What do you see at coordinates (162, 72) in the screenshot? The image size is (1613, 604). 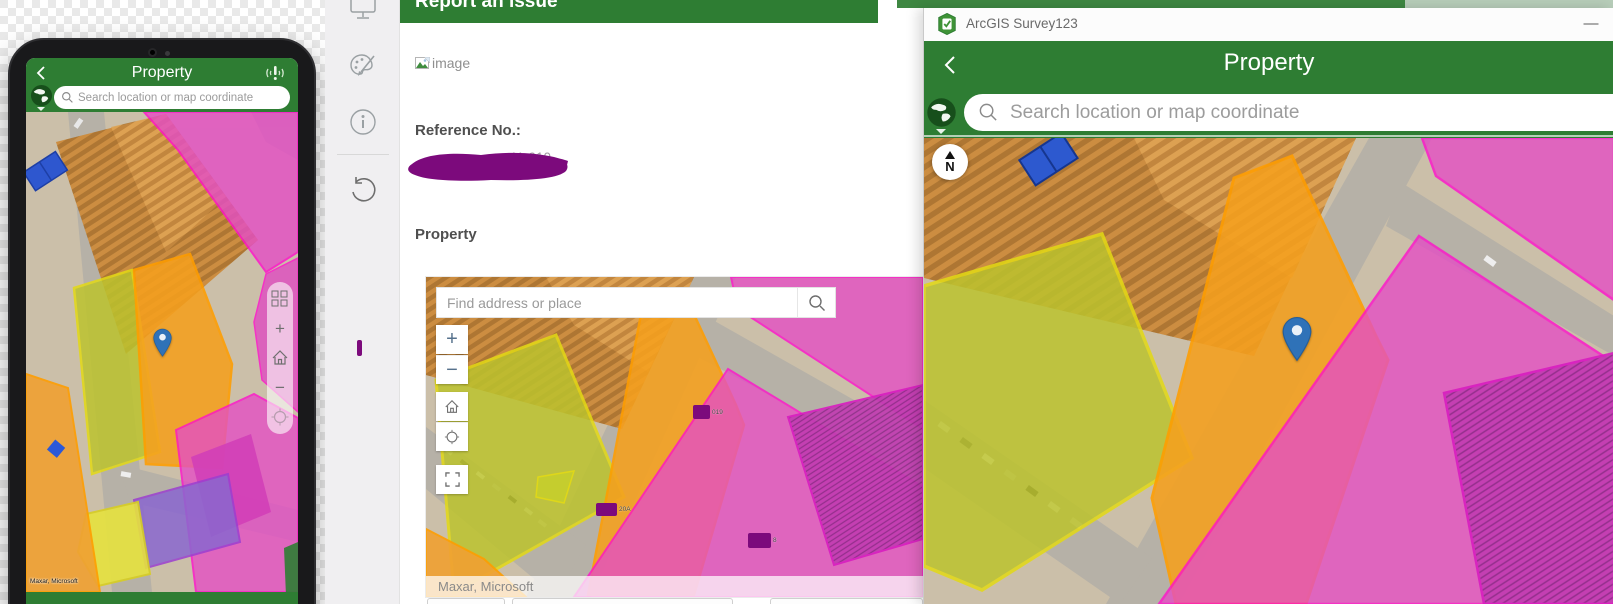 I see `phone-page-title: Property` at bounding box center [162, 72].